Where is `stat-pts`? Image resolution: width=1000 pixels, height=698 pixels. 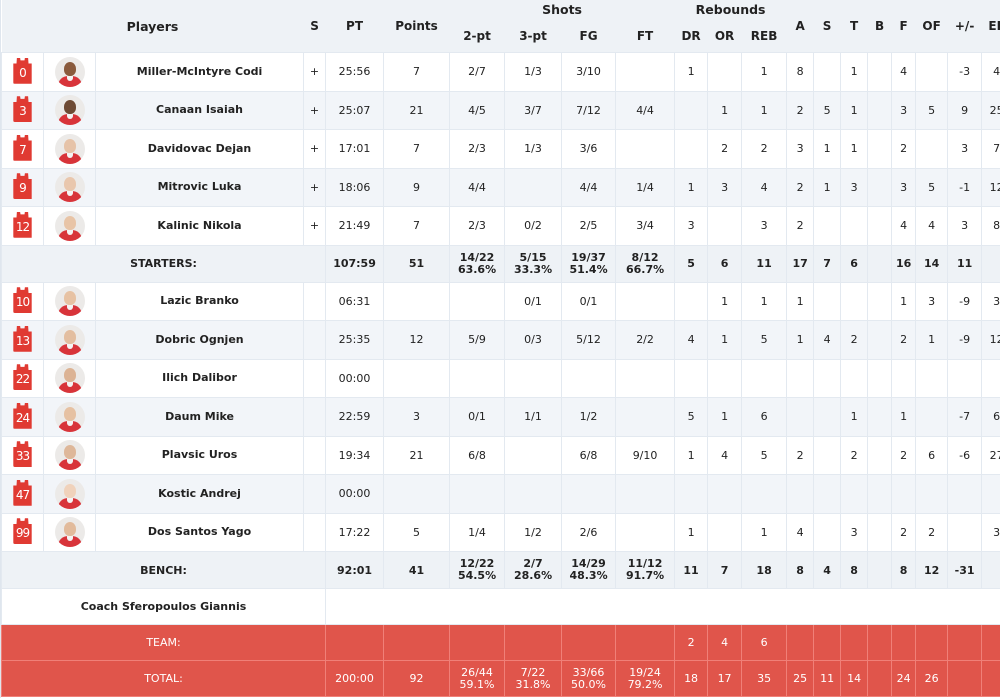
stat-pts is located at coordinates (417, 378).